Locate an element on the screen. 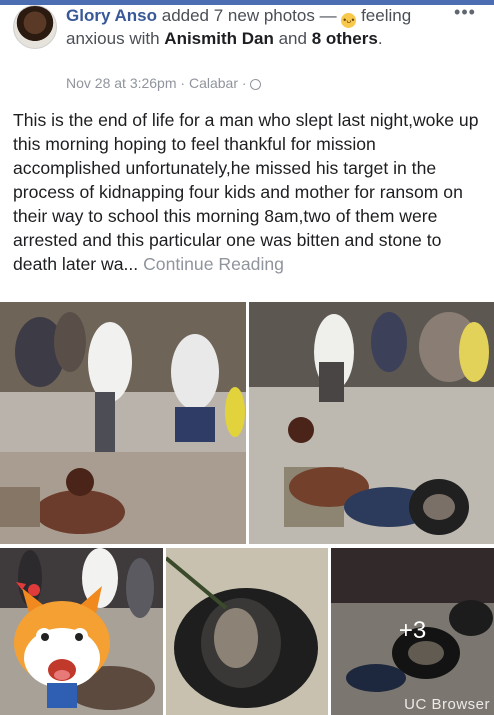 The height and width of the screenshot is (715, 494). author-name: Glory Anso is located at coordinates (111, 15).